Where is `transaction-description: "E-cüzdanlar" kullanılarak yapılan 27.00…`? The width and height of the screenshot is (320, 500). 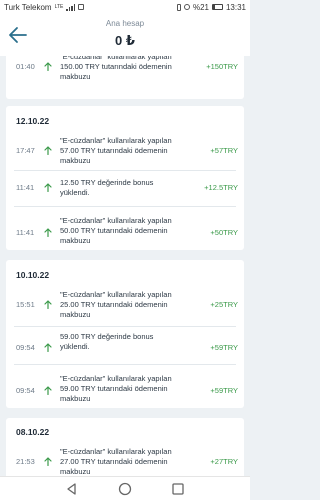
transaction-description: "E-cüzdanlar" kullanılarak yapılan 27.00… is located at coordinates (116, 461).